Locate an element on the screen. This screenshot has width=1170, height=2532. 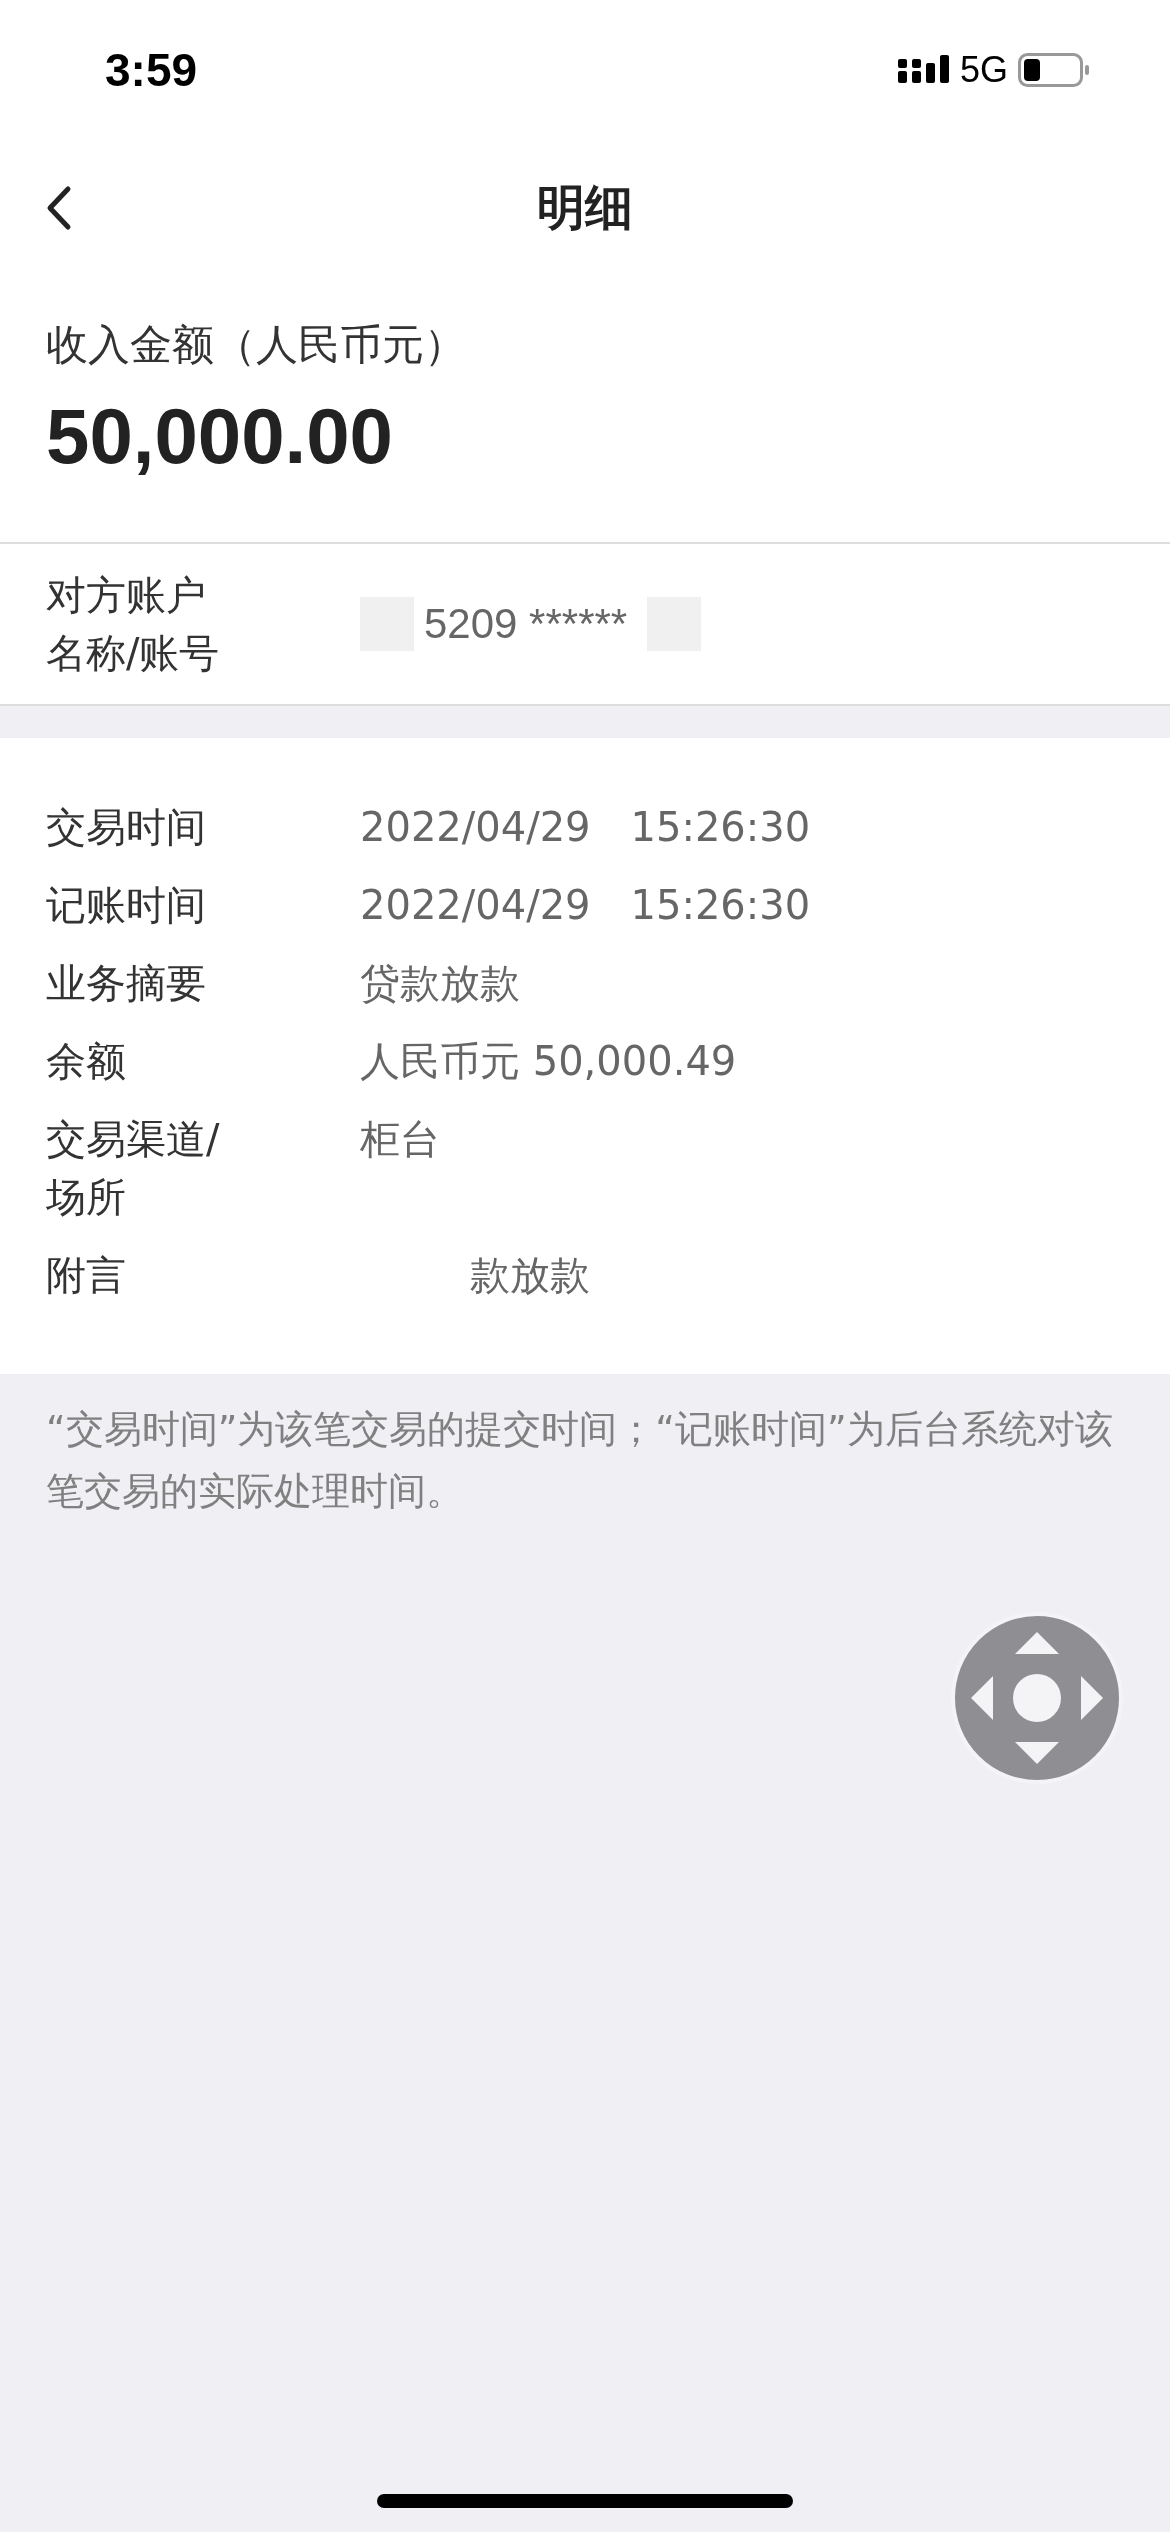
battery-icon is located at coordinates (1054, 70).